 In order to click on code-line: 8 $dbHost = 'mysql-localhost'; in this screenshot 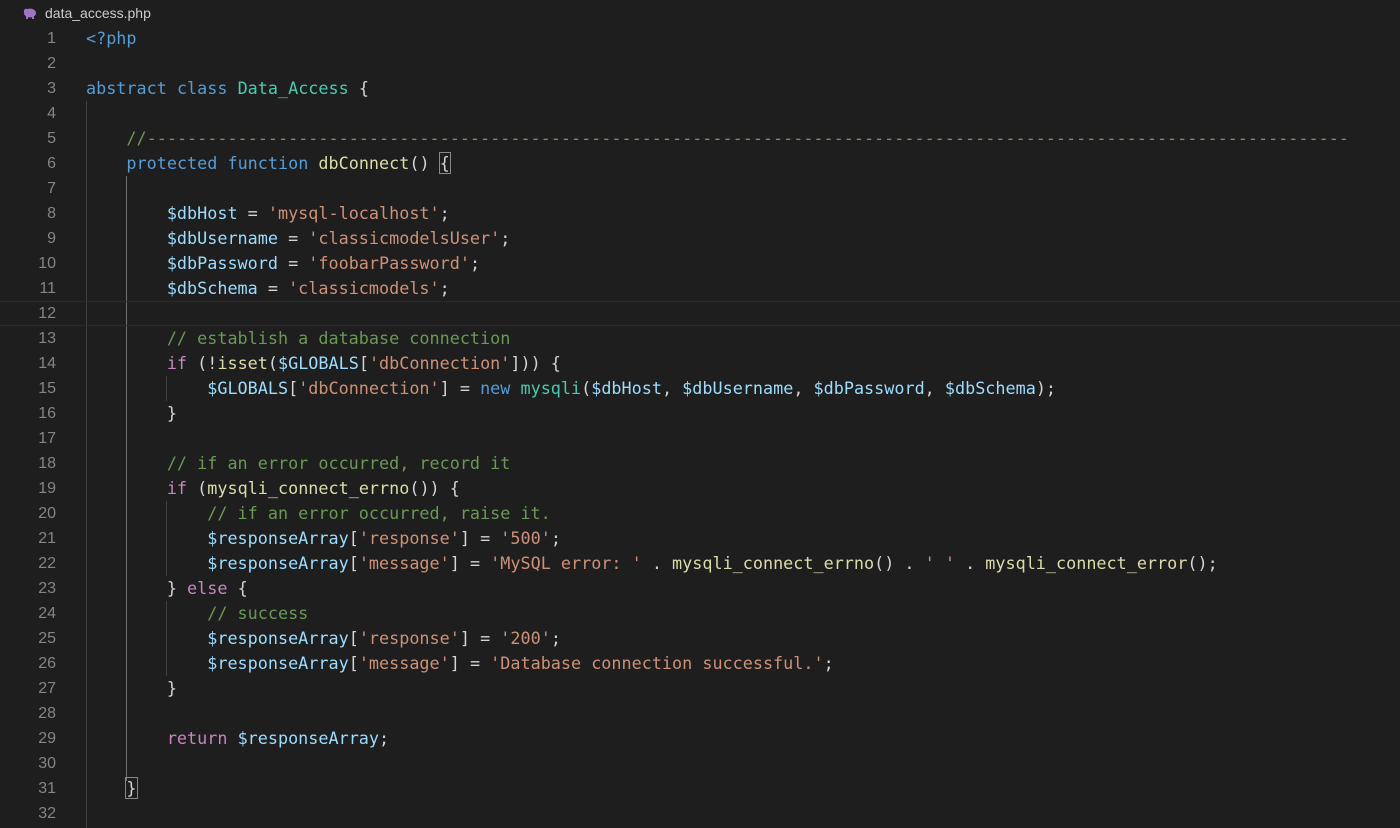, I will do `click(700, 213)`.